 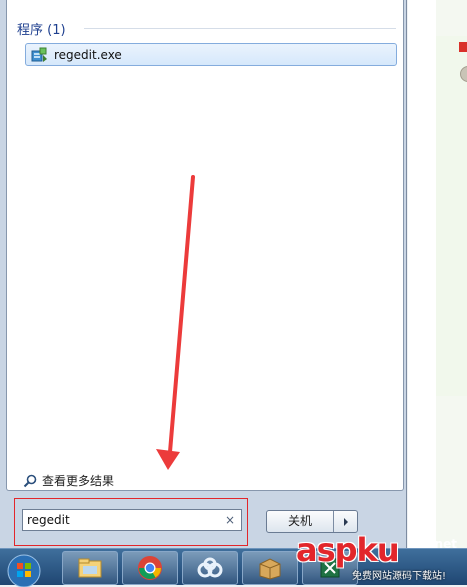 What do you see at coordinates (463, 47) in the screenshot?
I see `background-window-red-mark` at bounding box center [463, 47].